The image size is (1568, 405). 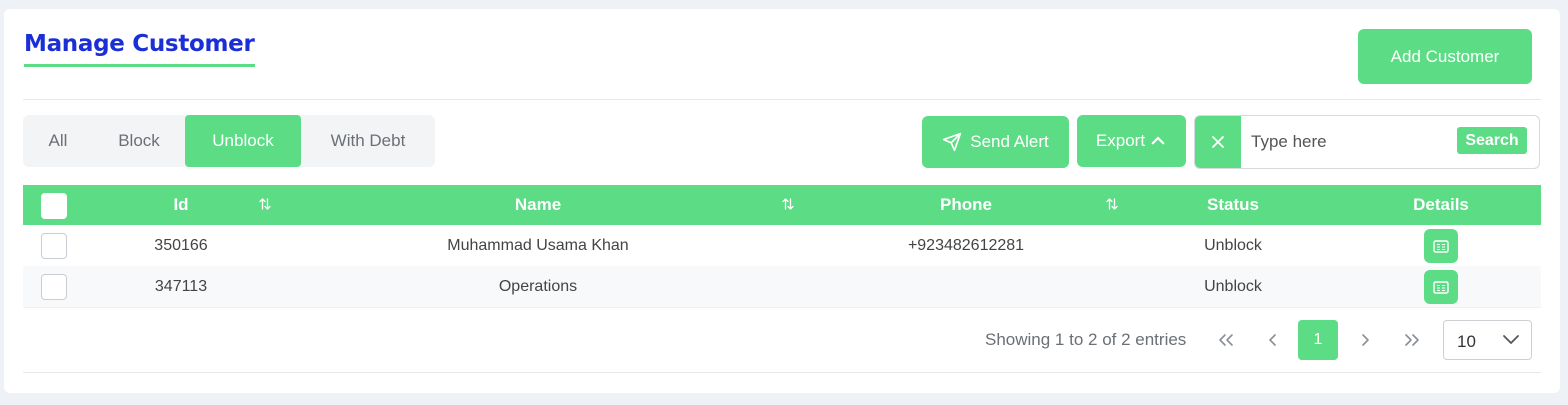 I want to click on table-header: Id Name Phone Status Details, so click(x=782, y=205).